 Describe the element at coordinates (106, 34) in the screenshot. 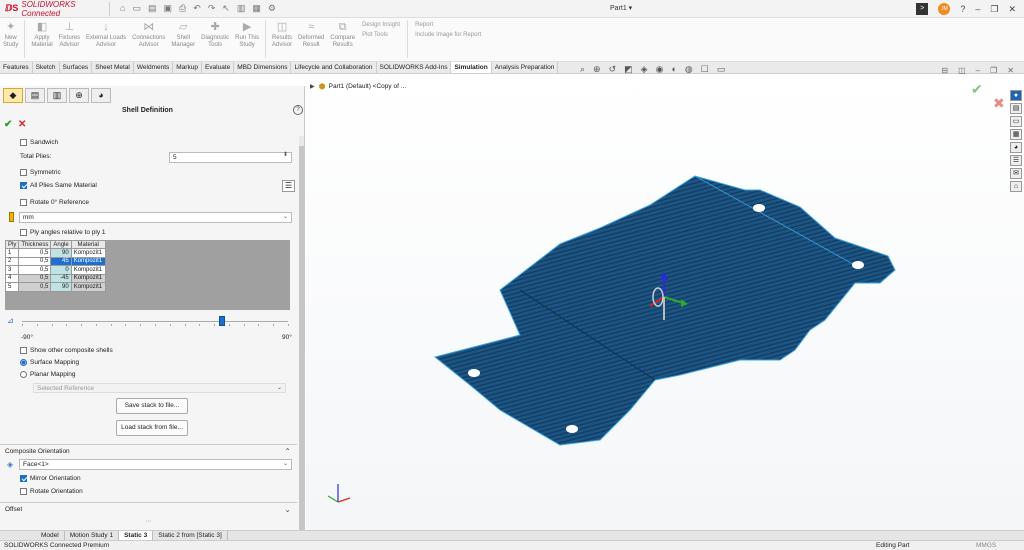

I see `external-loads-button: ↓ External Loads Advisor` at that location.